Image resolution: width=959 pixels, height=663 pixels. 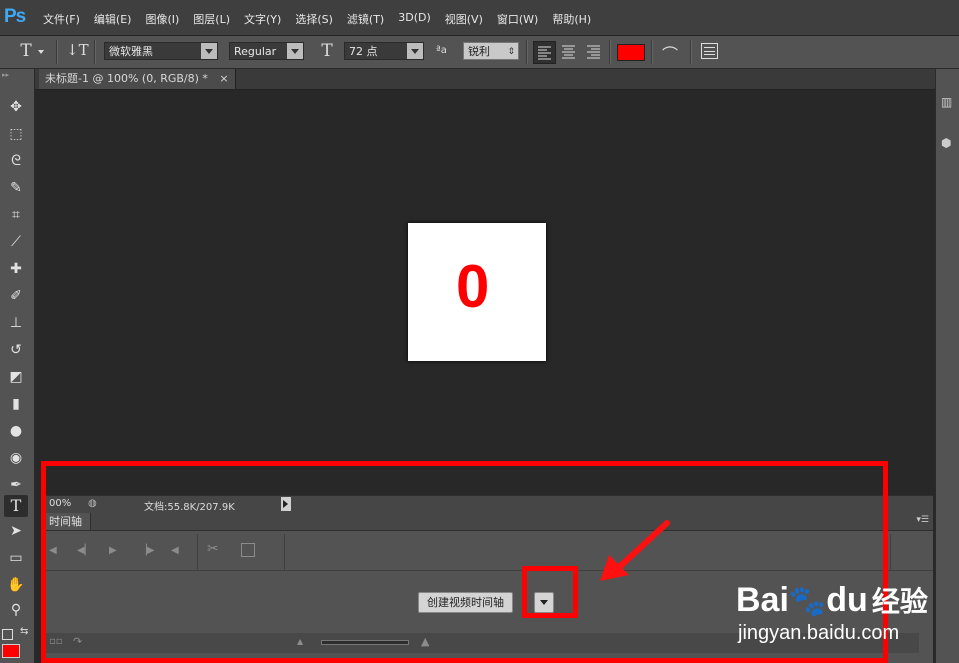 I want to click on watermark-brand: Bai, so click(x=762, y=600).